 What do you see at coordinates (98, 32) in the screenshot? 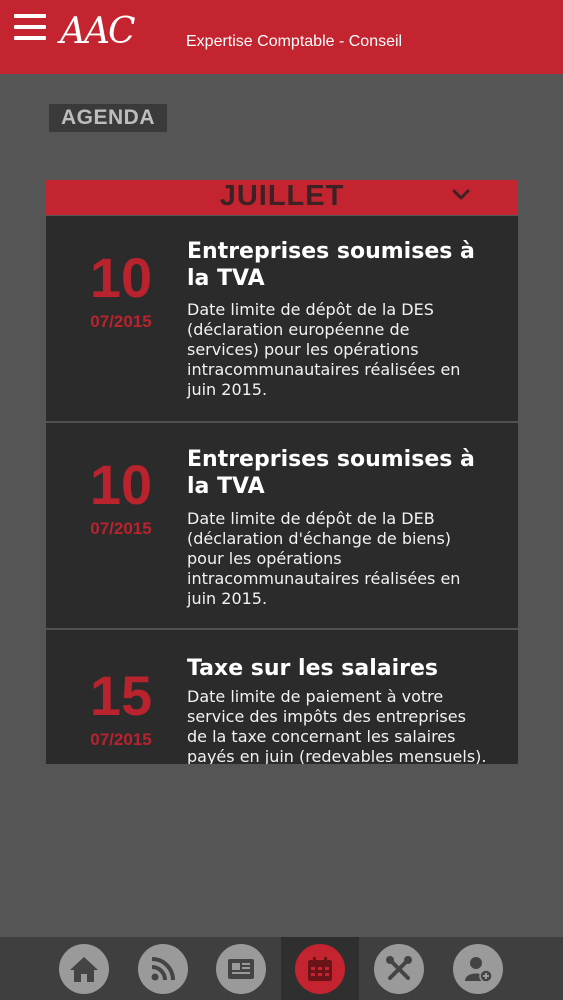
I see `app-logo: AAC` at bounding box center [98, 32].